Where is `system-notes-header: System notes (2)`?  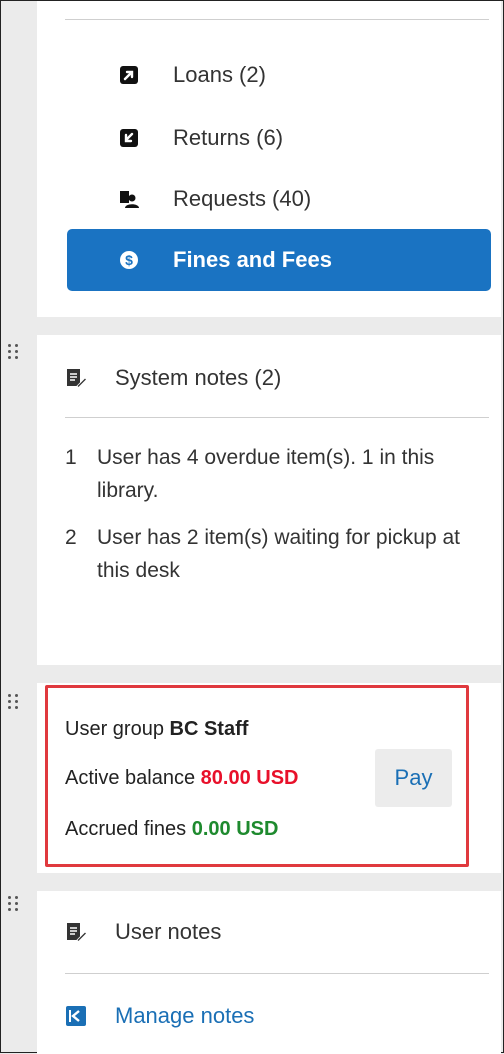 system-notes-header: System notes (2) is located at coordinates (173, 378).